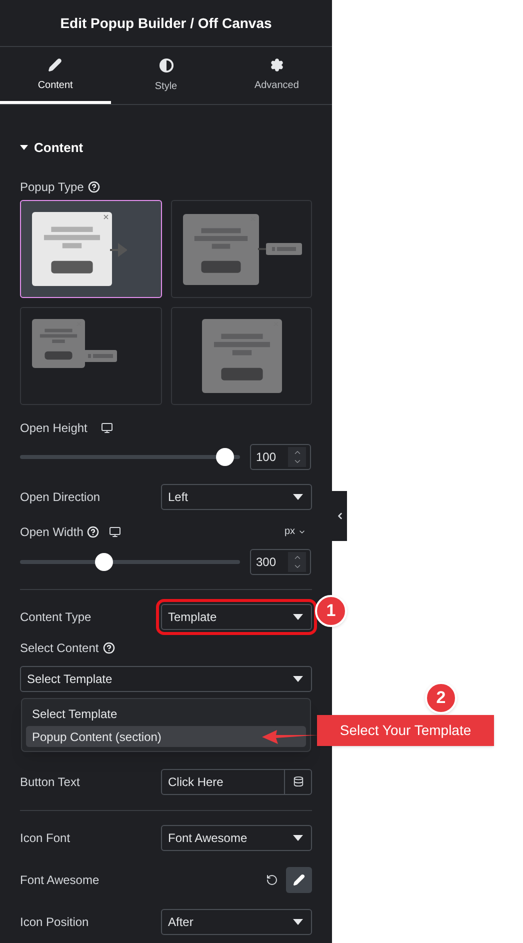 The image size is (523, 943). I want to click on step-badge: 1, so click(331, 611).